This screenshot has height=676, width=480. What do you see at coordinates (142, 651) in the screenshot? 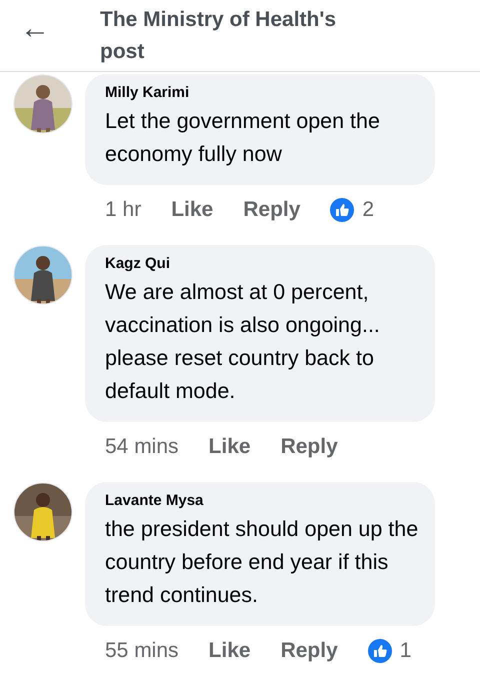
I see `timestamp: 55 mins` at bounding box center [142, 651].